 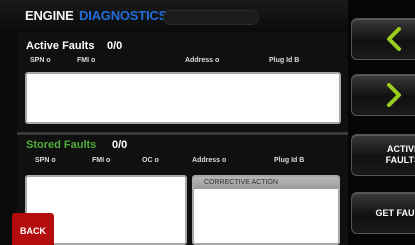 What do you see at coordinates (383, 95) in the screenshot?
I see `next-button` at bounding box center [383, 95].